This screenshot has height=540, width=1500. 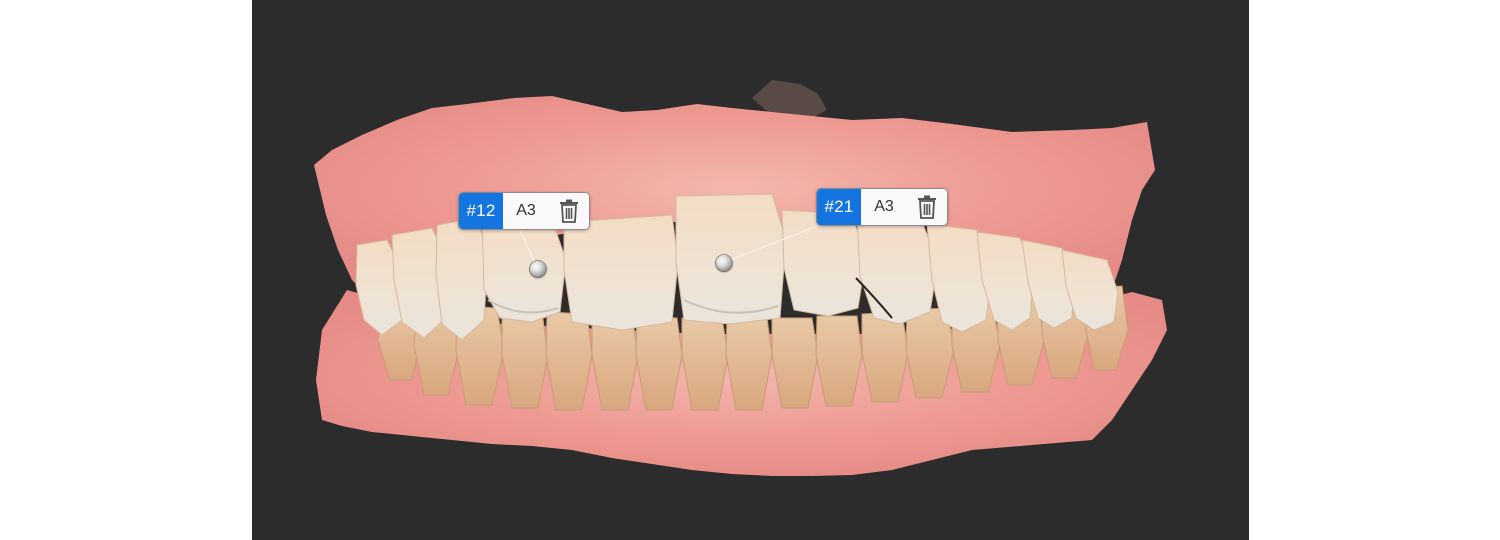 I want to click on tooth-annotation-12: #12 A3, so click(x=524, y=211).